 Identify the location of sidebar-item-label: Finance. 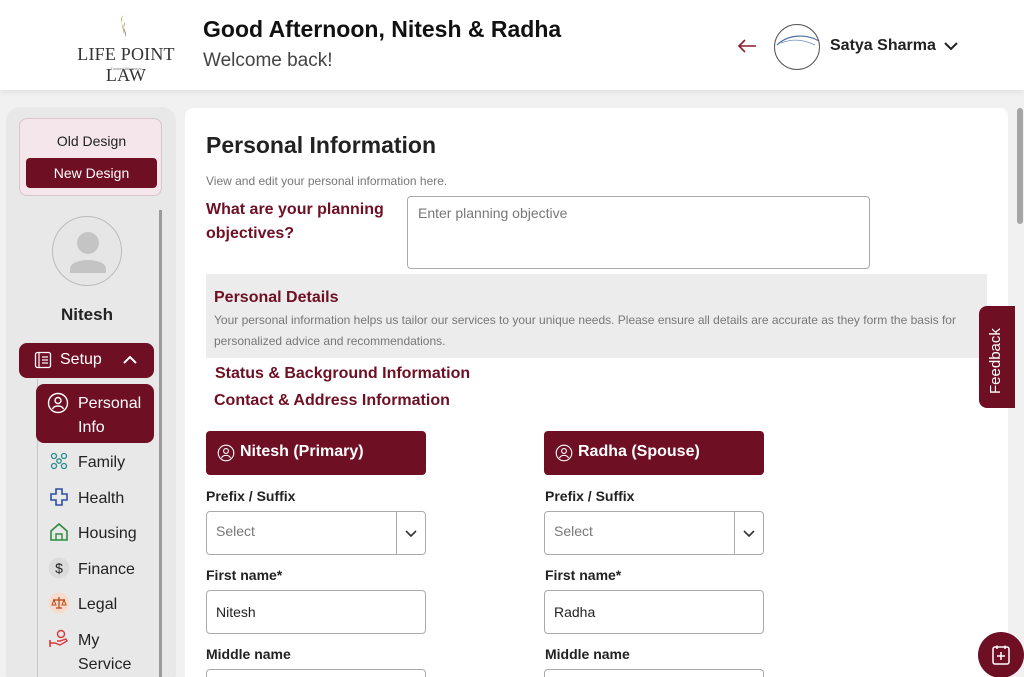
(106, 569).